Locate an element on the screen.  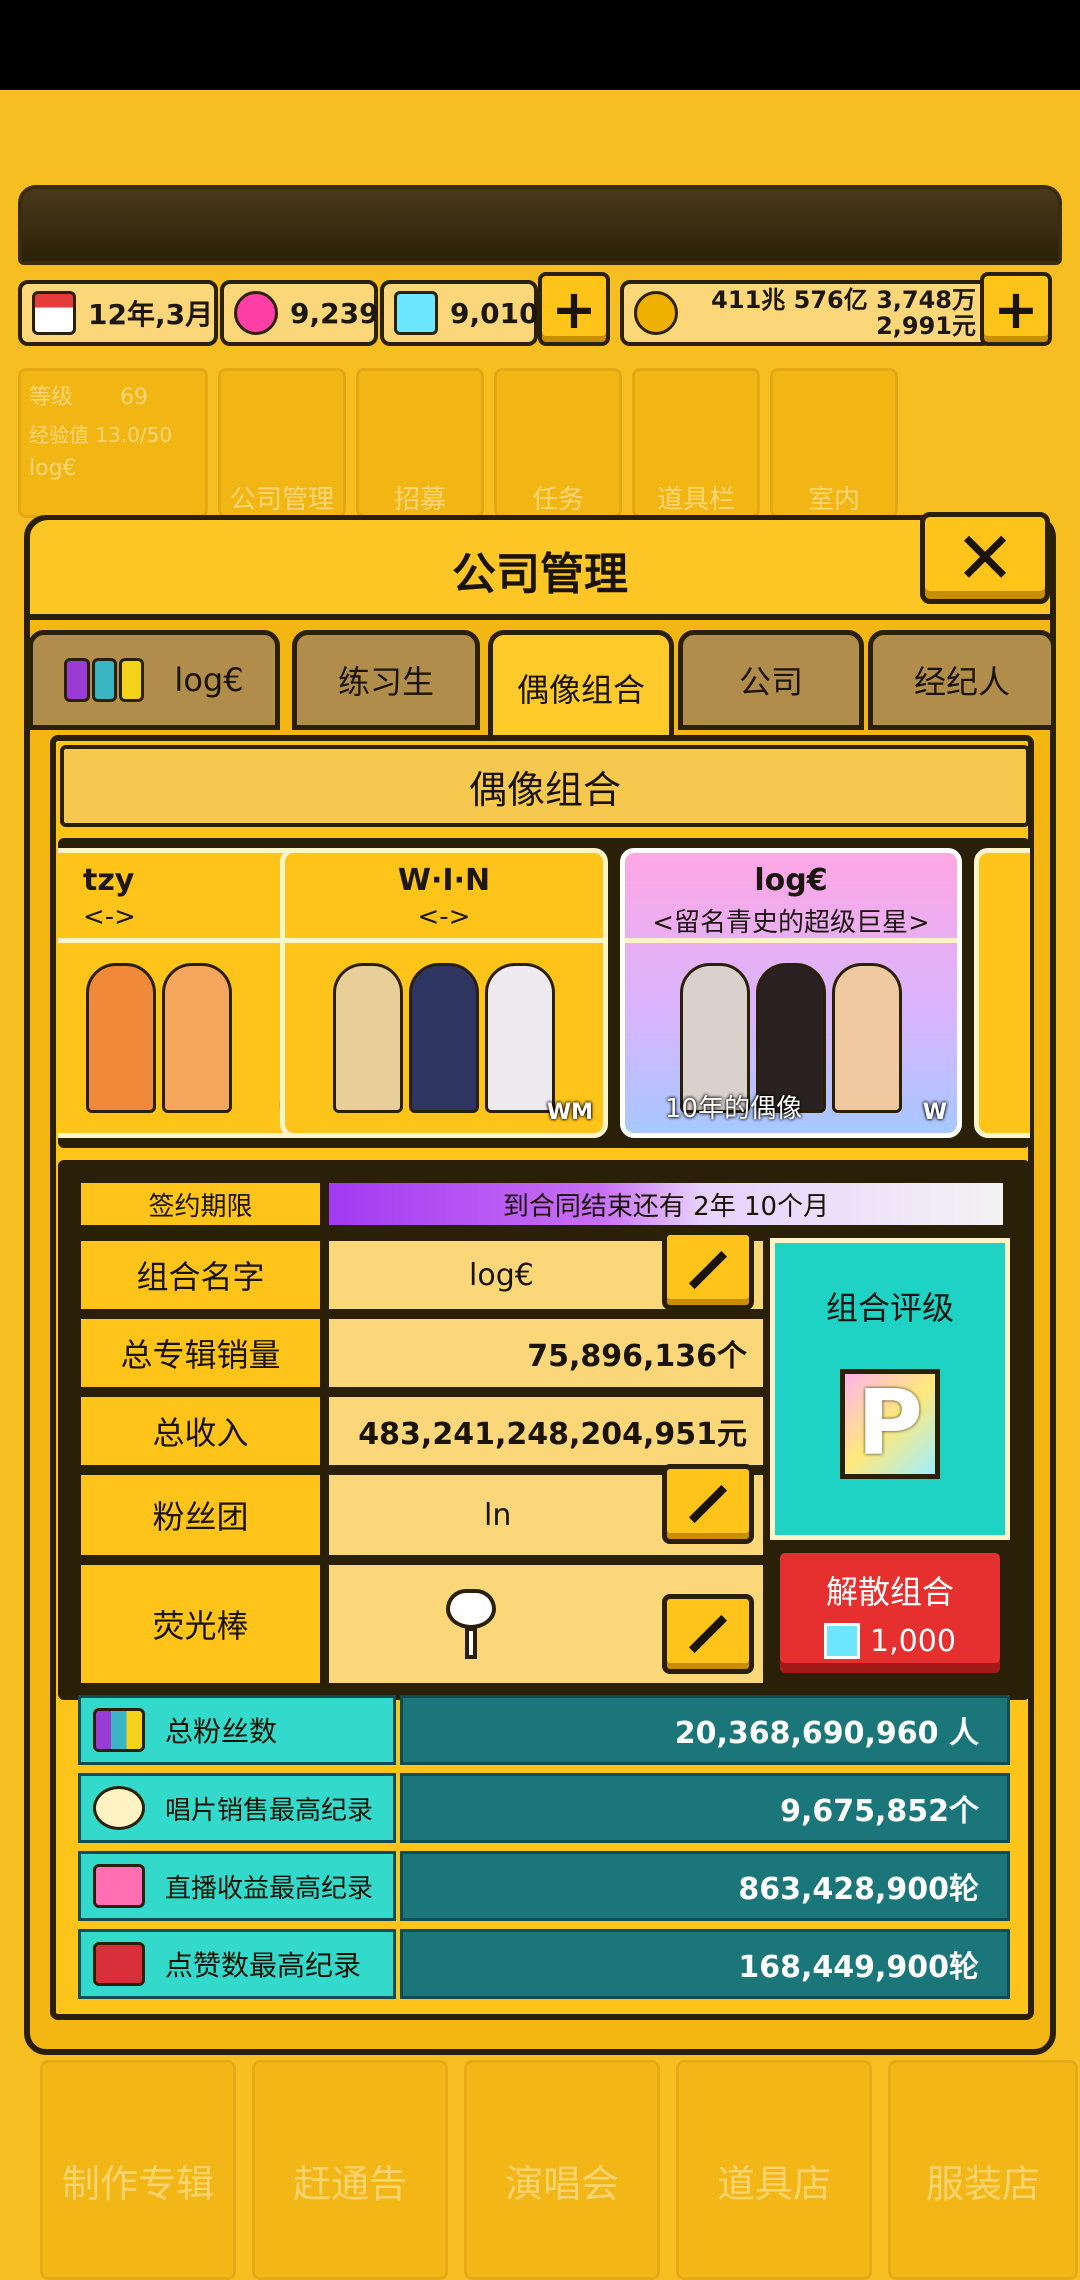
group-card: W·I·N <-> WM is located at coordinates (444, 993).